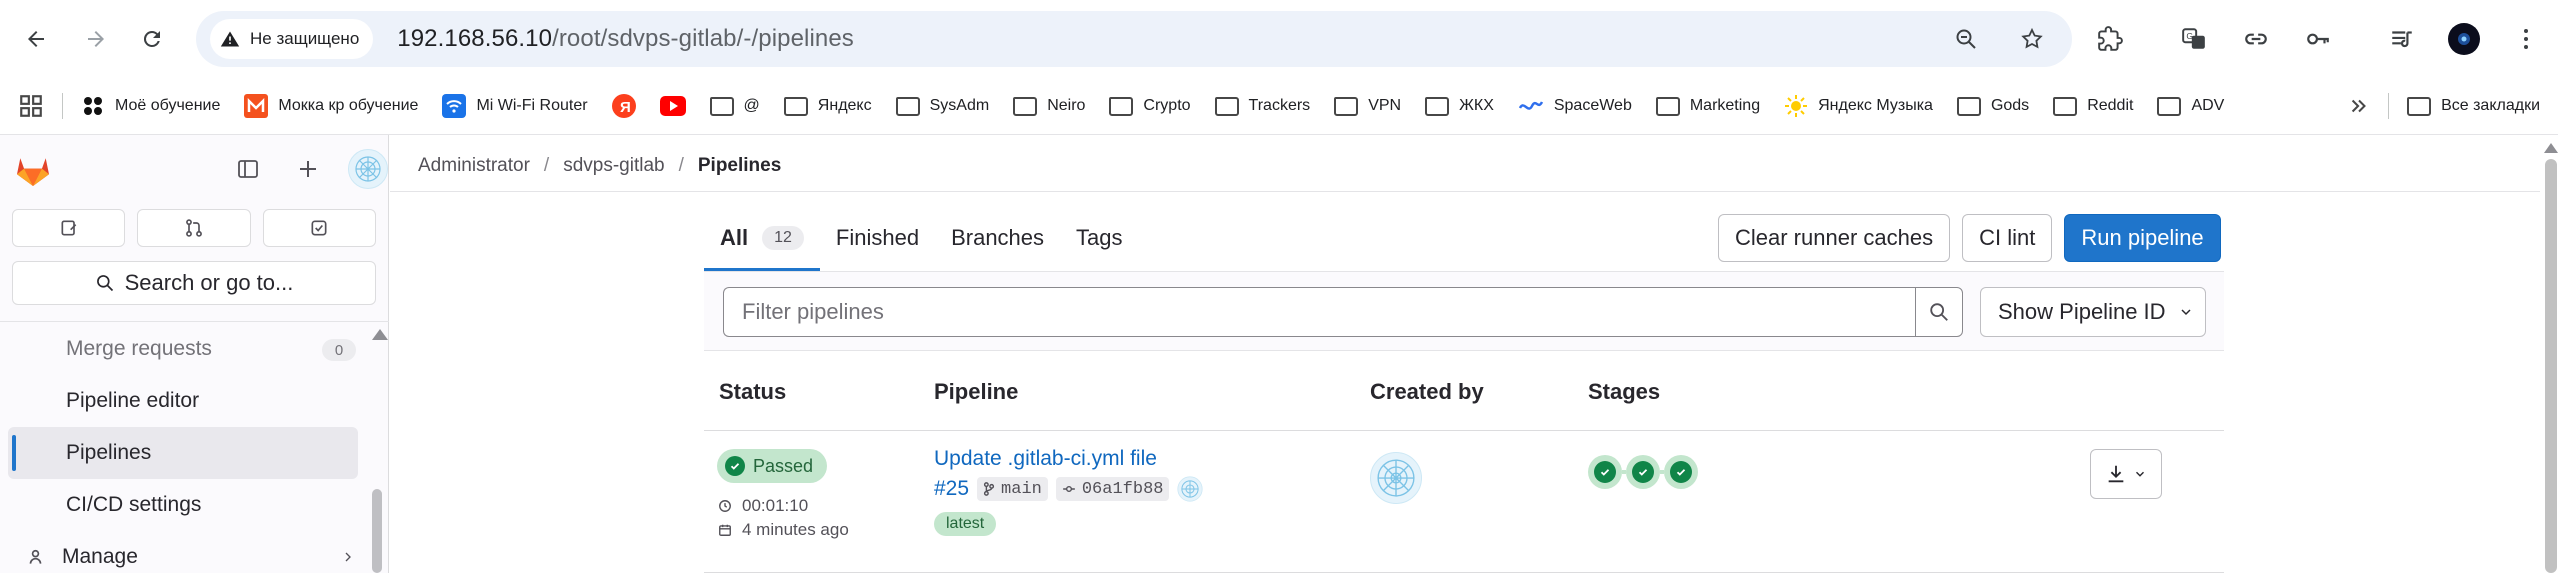 The width and height of the screenshot is (2558, 583). What do you see at coordinates (185, 401) in the screenshot?
I see `sidebar-item-pipeline-editor: Pipeline editor` at bounding box center [185, 401].